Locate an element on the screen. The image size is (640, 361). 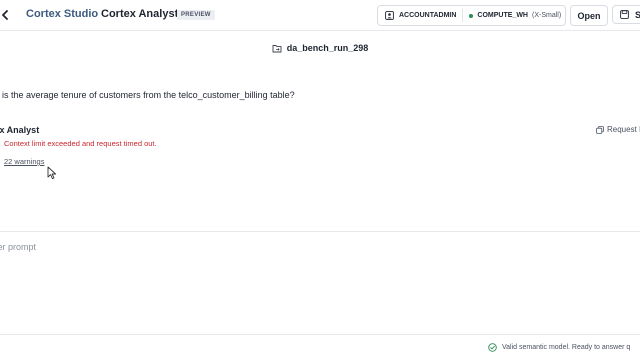
breadcrumb-cortex-studio: Cortex Studio is located at coordinates (62, 14).